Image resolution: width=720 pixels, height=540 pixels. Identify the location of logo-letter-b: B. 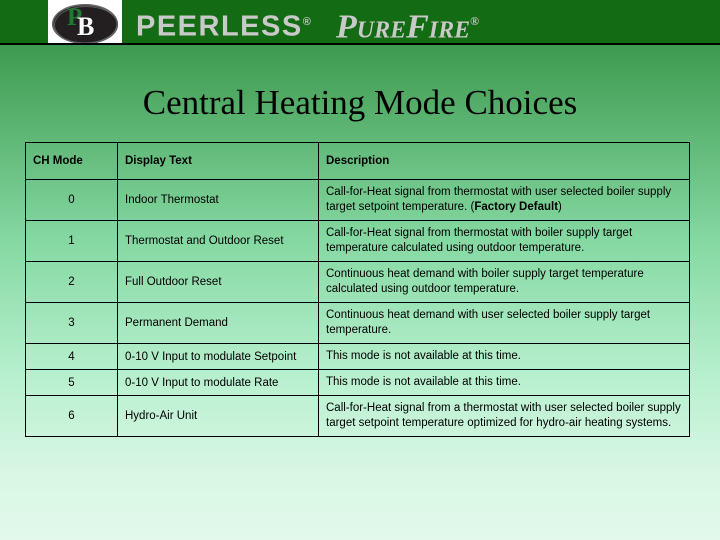
(86, 26).